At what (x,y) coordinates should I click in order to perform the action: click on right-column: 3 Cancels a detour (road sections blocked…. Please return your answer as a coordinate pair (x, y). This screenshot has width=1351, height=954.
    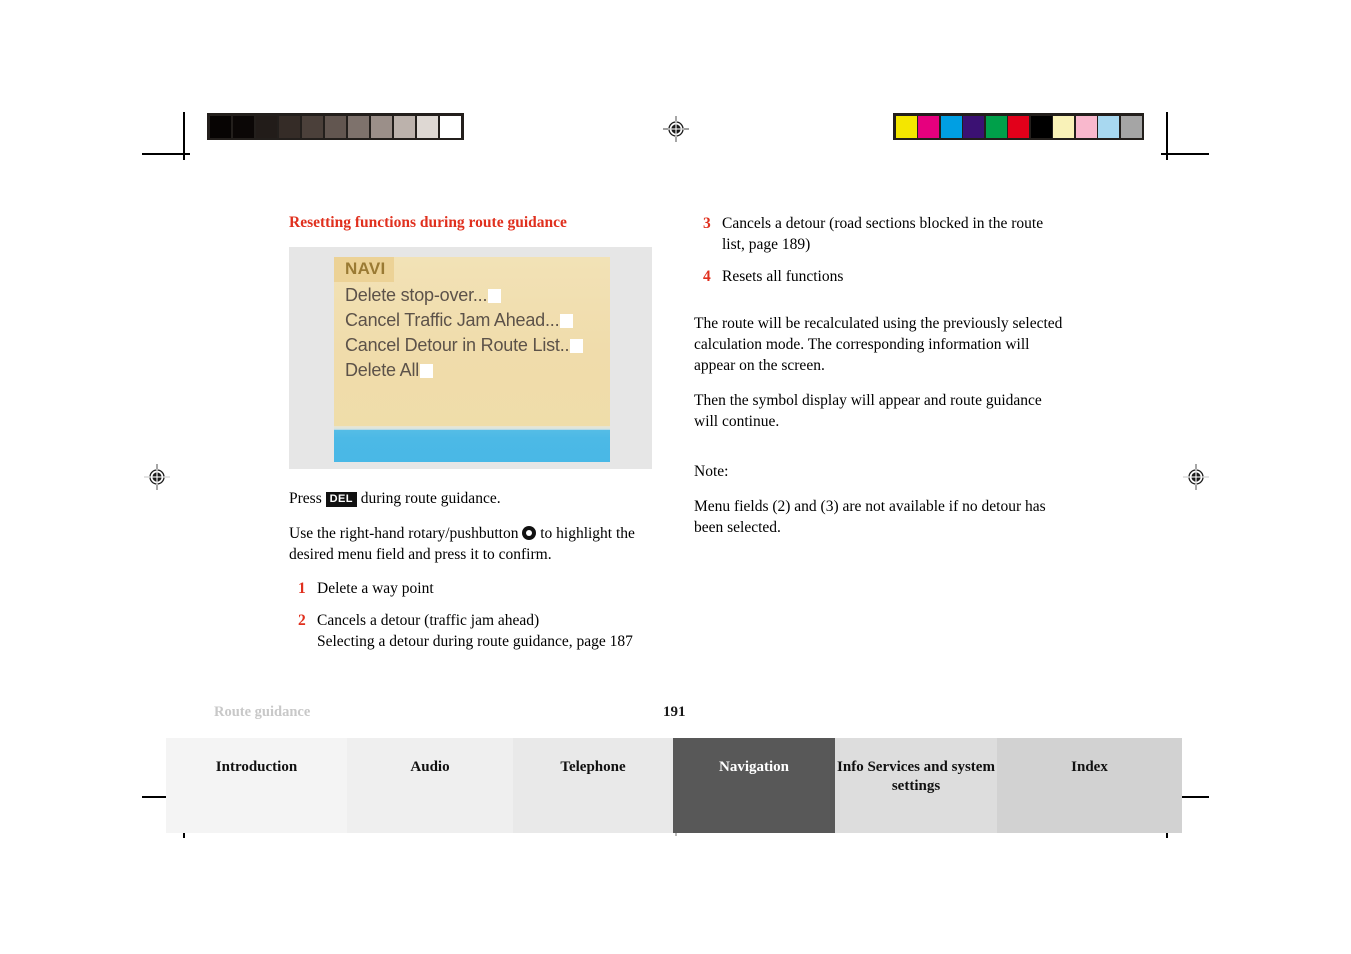
    Looking at the image, I should click on (879, 382).